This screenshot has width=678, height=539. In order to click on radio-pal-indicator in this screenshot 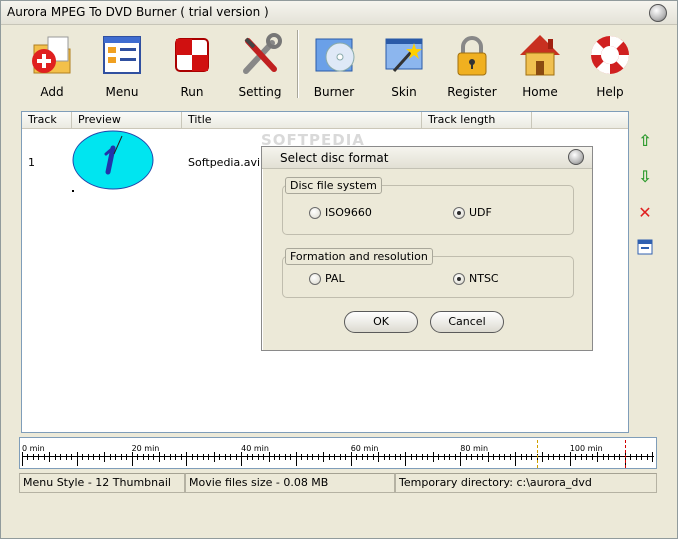, I will do `click(315, 278)`.